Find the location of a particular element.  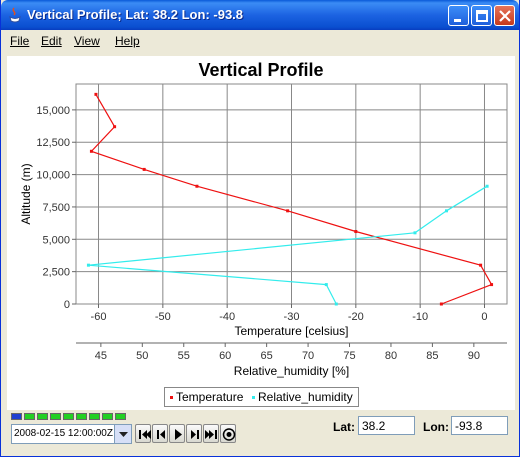

maximize-button is located at coordinates (481, 15).